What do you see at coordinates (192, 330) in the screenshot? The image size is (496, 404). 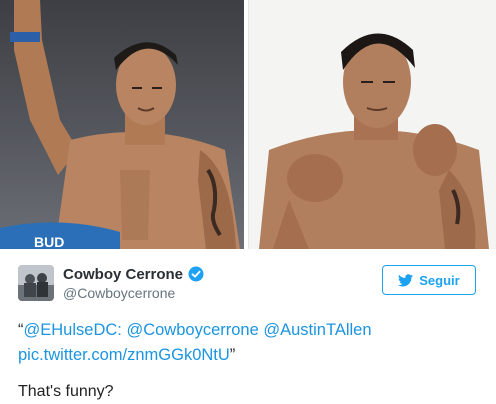 I see `mention-cowboycerrone: @Cowboycerrone` at bounding box center [192, 330].